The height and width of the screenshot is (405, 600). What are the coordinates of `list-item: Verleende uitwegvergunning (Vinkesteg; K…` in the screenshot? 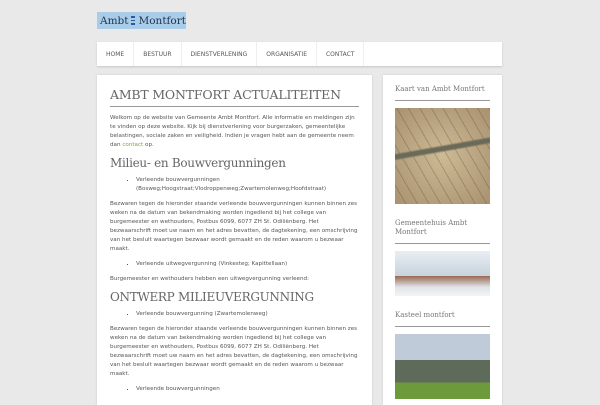 It's located at (247, 264).